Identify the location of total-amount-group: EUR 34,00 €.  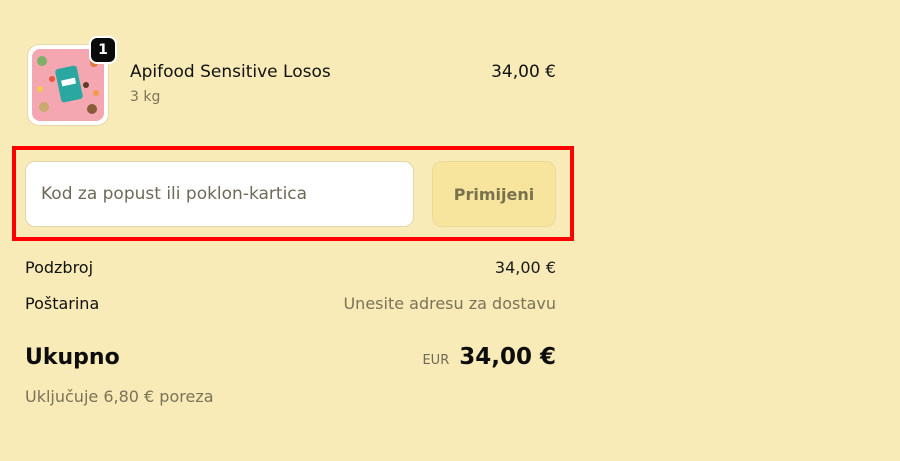
(489, 357).